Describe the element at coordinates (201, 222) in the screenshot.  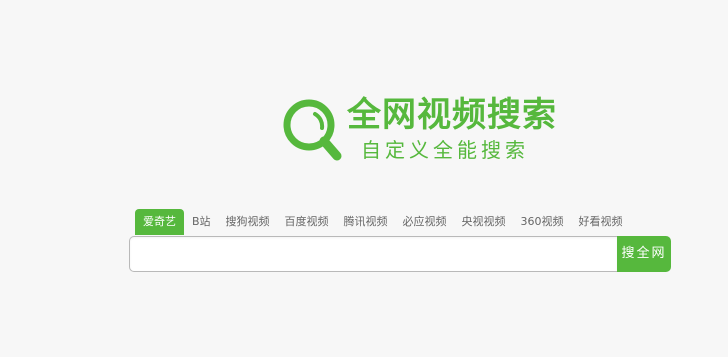
I see `tab-bilibili: B站` at that location.